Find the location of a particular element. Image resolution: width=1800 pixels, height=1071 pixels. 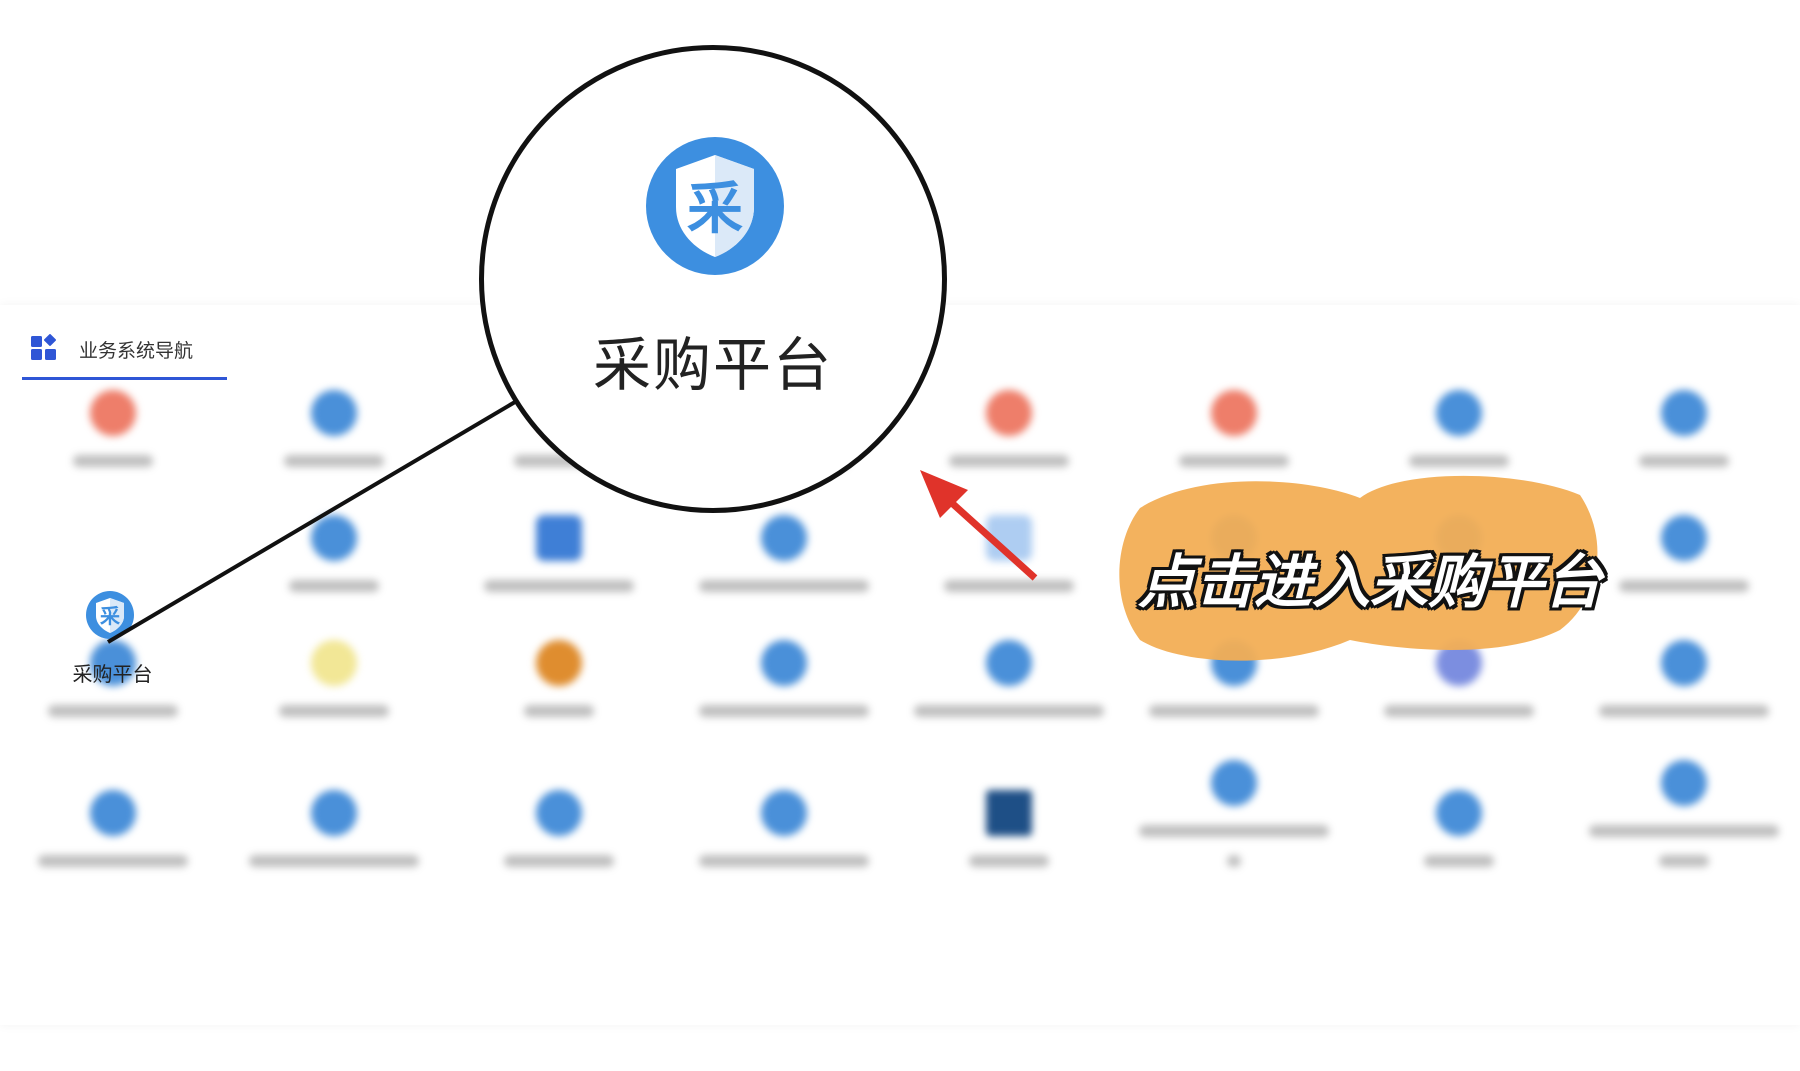

shield-cai-icon: 采 is located at coordinates (110, 615).